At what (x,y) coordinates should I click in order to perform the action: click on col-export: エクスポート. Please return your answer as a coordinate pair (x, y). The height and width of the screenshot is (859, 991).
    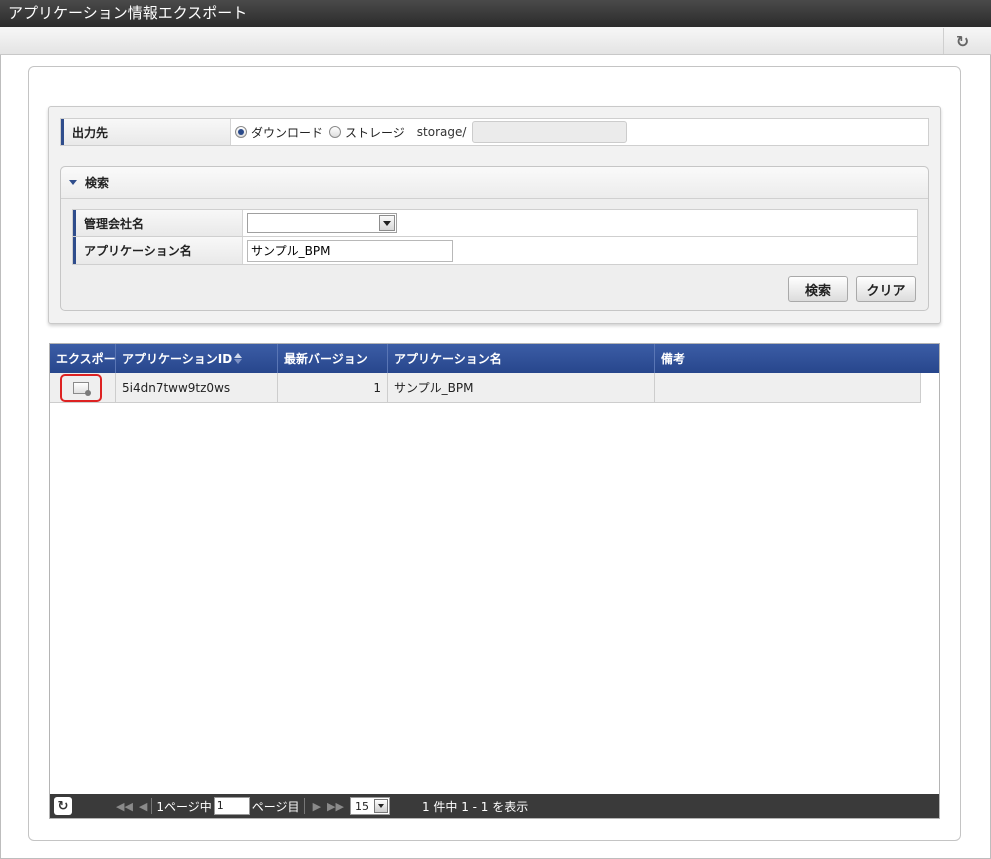
    Looking at the image, I should click on (83, 358).